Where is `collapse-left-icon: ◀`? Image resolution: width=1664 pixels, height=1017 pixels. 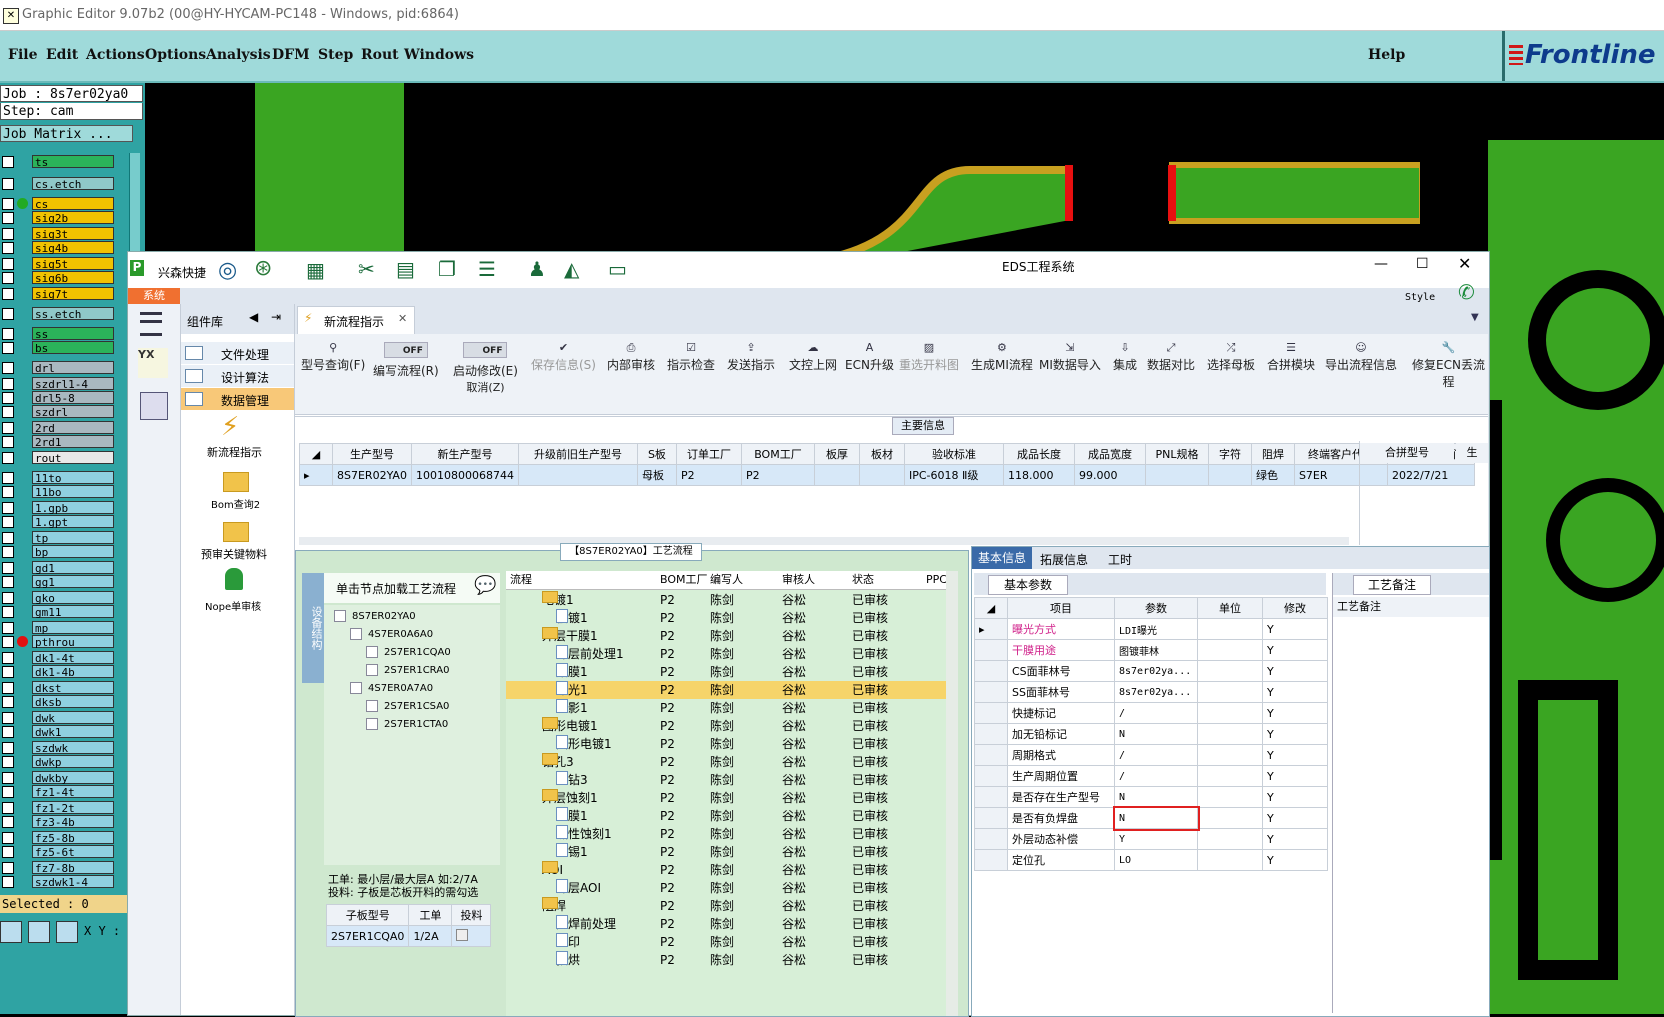 collapse-left-icon: ◀ is located at coordinates (253, 317).